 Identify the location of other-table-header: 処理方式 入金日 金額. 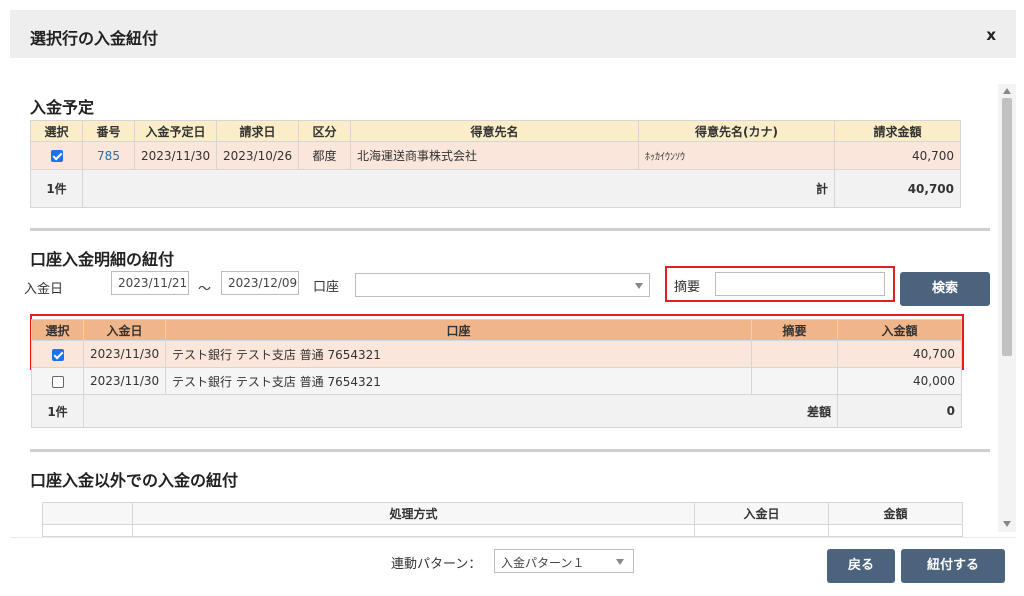
(502, 513).